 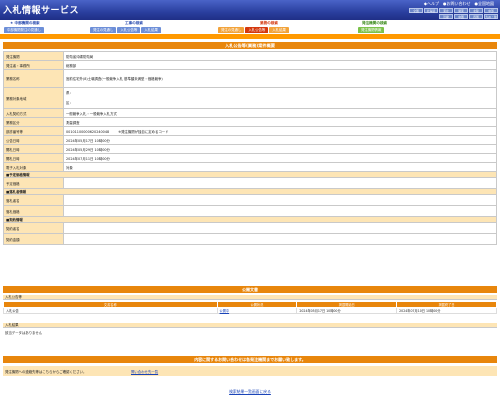 What do you see at coordinates (231, 30) in the screenshot?
I see `tab-gyomu-outlook: 発注の見通し` at bounding box center [231, 30].